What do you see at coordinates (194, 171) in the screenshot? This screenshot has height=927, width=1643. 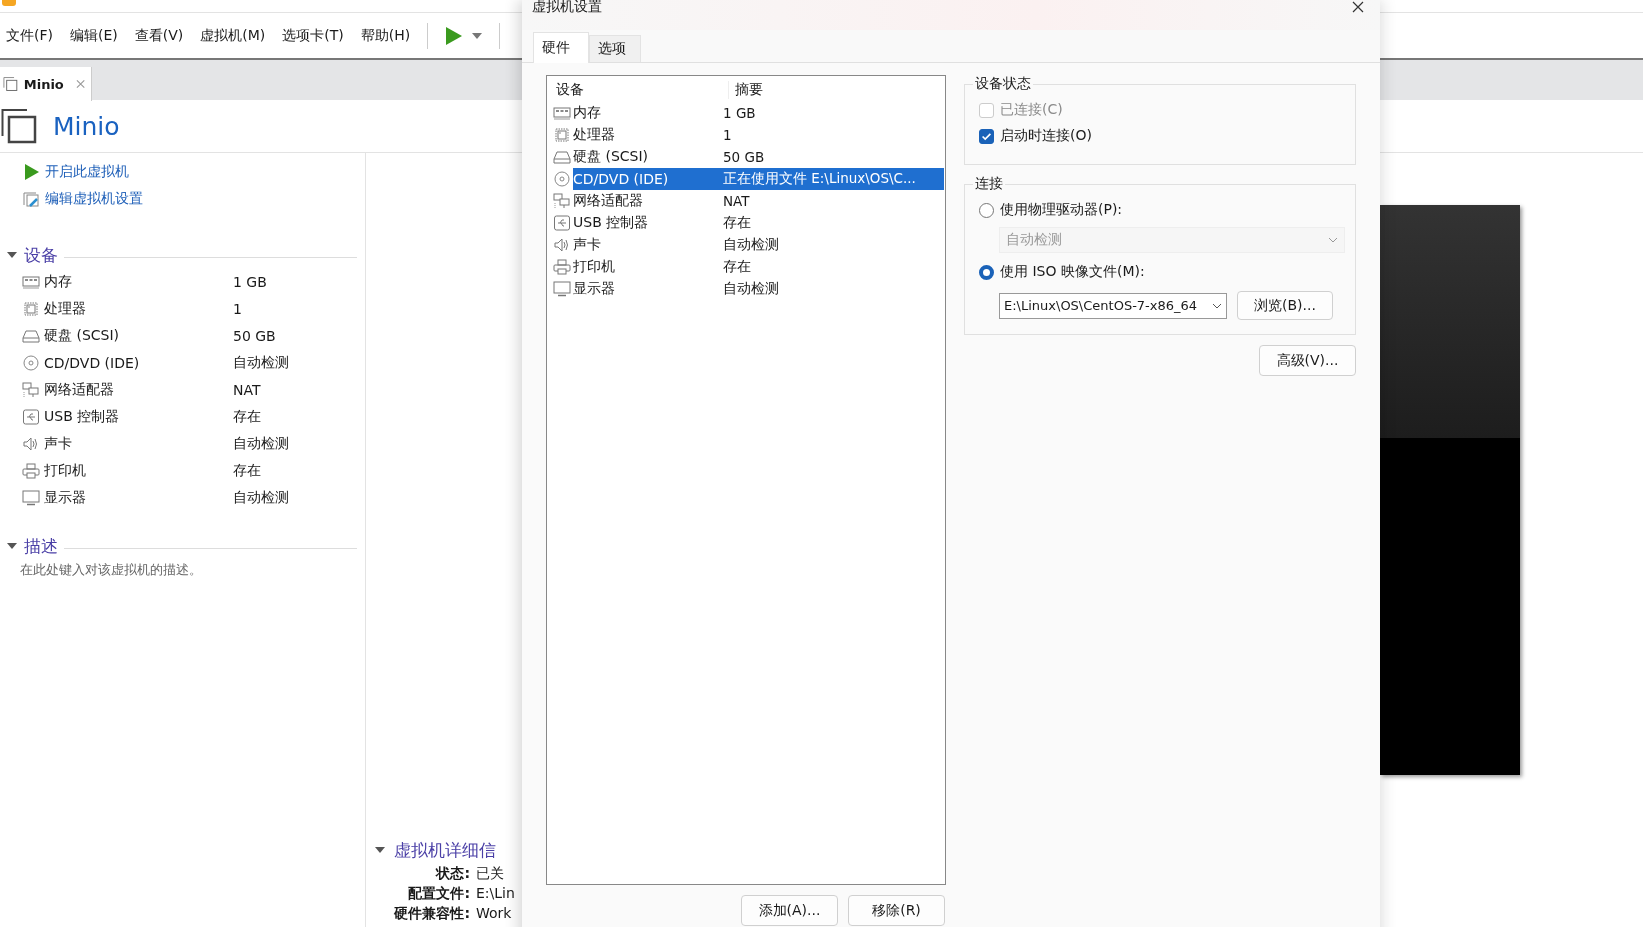 I see `action-link: 开启此虚拟机` at bounding box center [194, 171].